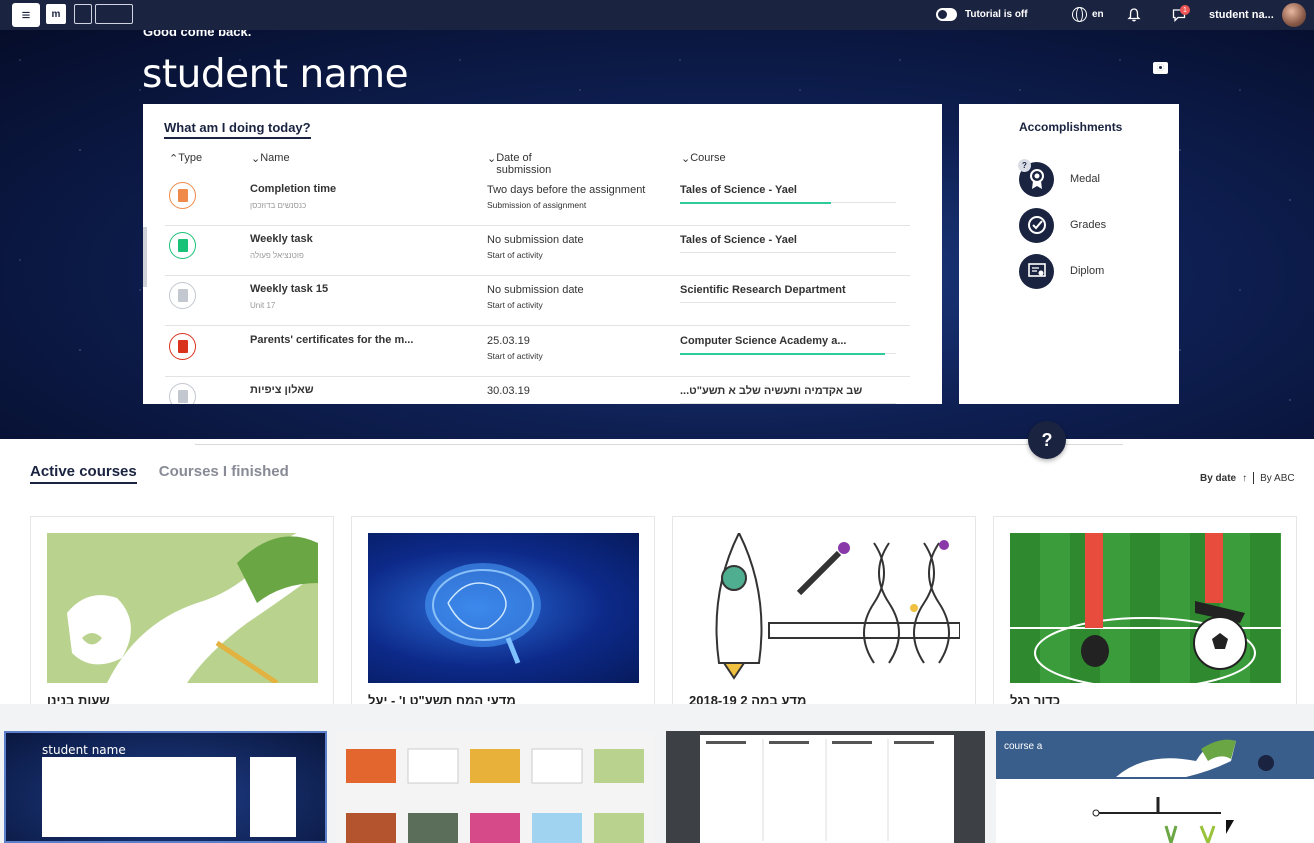  What do you see at coordinates (1145, 608) in the screenshot?
I see `course-image-soccer` at bounding box center [1145, 608].